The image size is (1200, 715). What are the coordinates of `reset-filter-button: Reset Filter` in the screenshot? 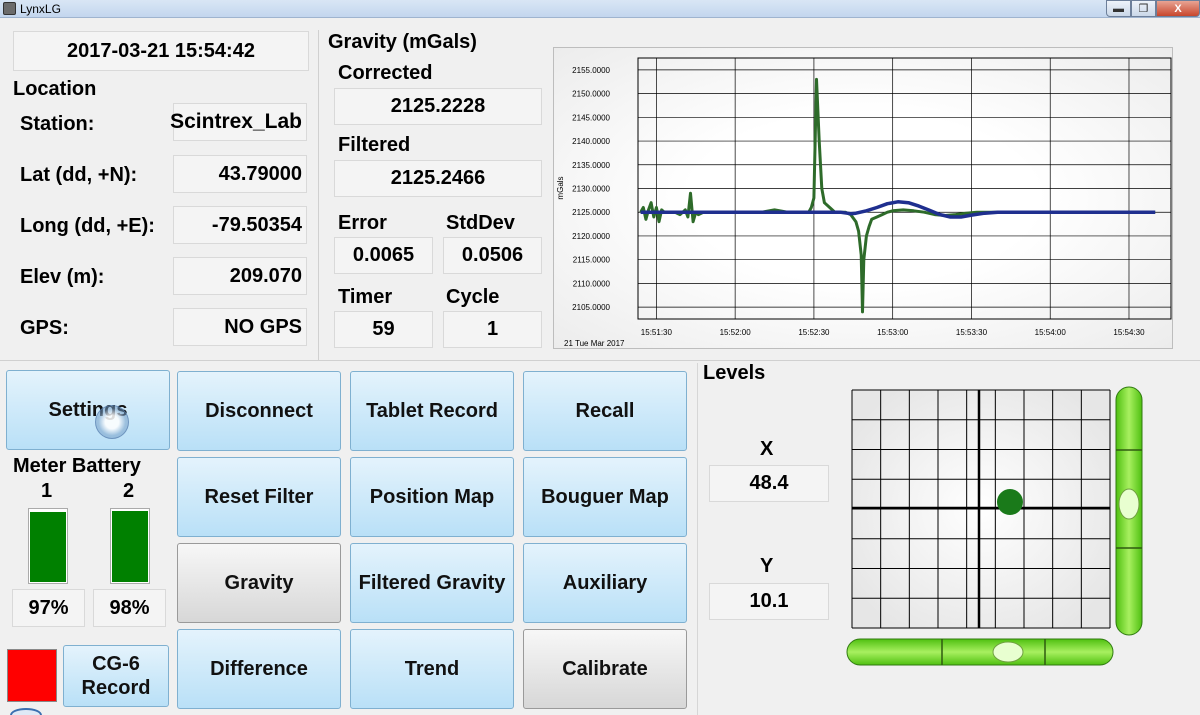 It's located at (259, 497).